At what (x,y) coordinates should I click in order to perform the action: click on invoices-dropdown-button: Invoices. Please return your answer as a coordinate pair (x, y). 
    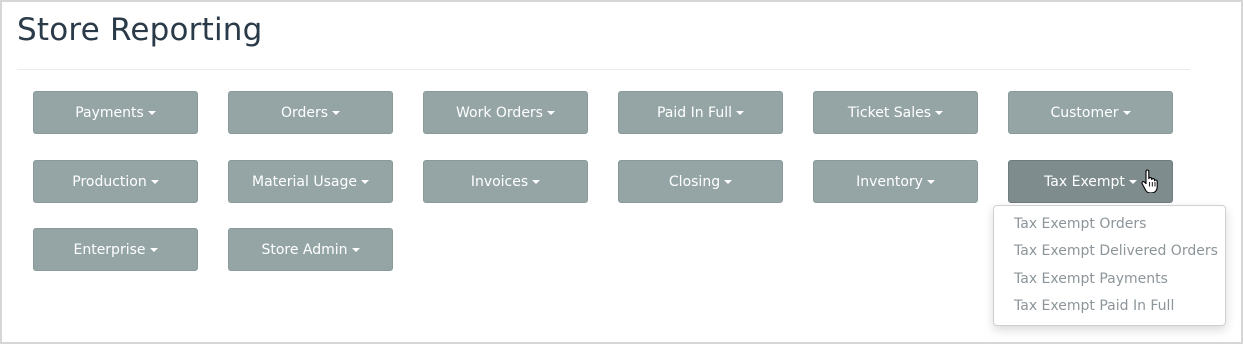
    Looking at the image, I should click on (505, 181).